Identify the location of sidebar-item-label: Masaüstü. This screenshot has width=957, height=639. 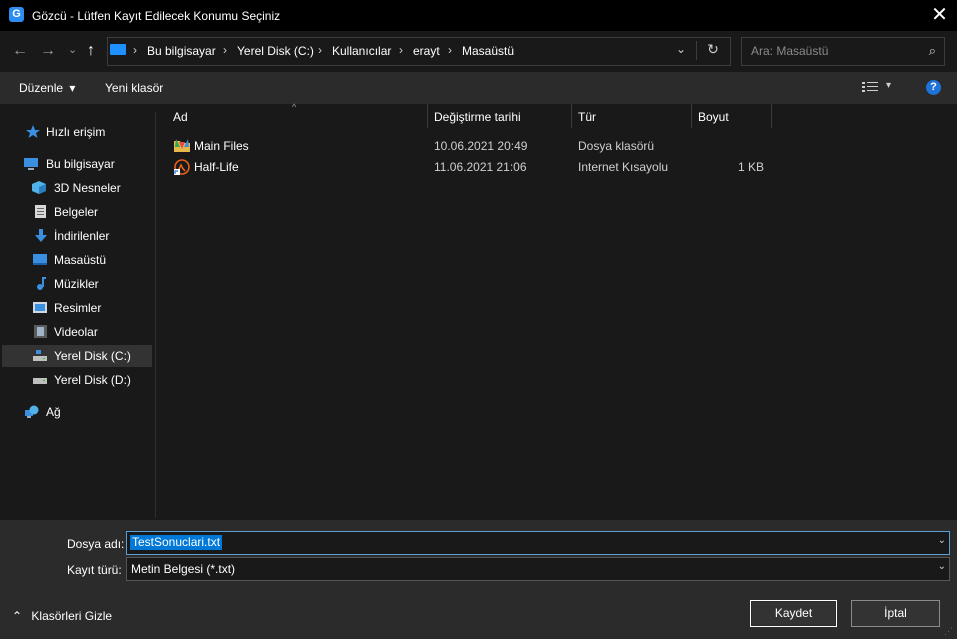
(80, 260).